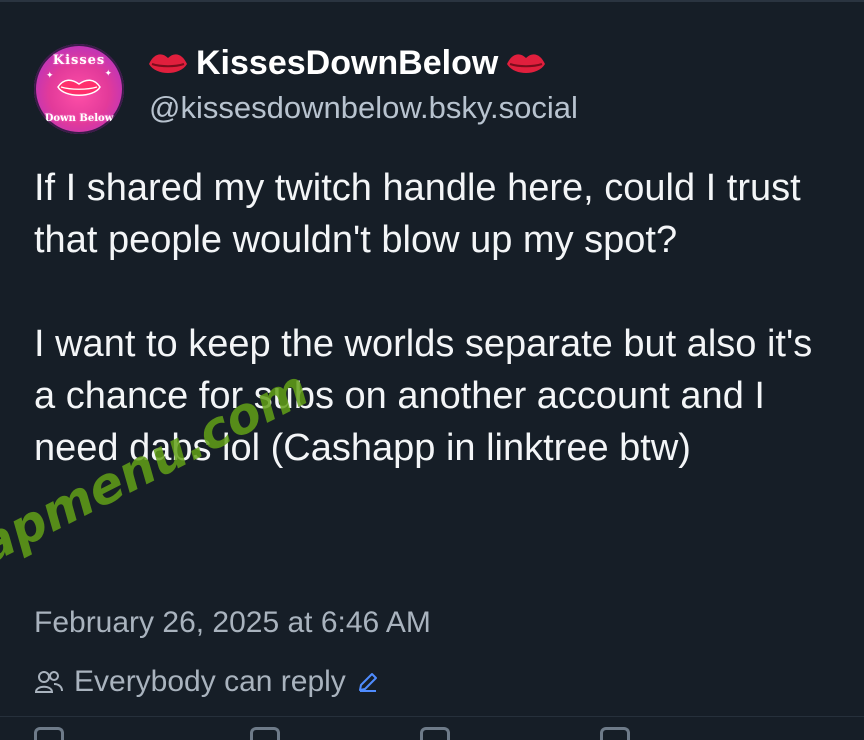 The width and height of the screenshot is (864, 740). I want to click on display-name: KissesDownBelow, so click(347, 63).